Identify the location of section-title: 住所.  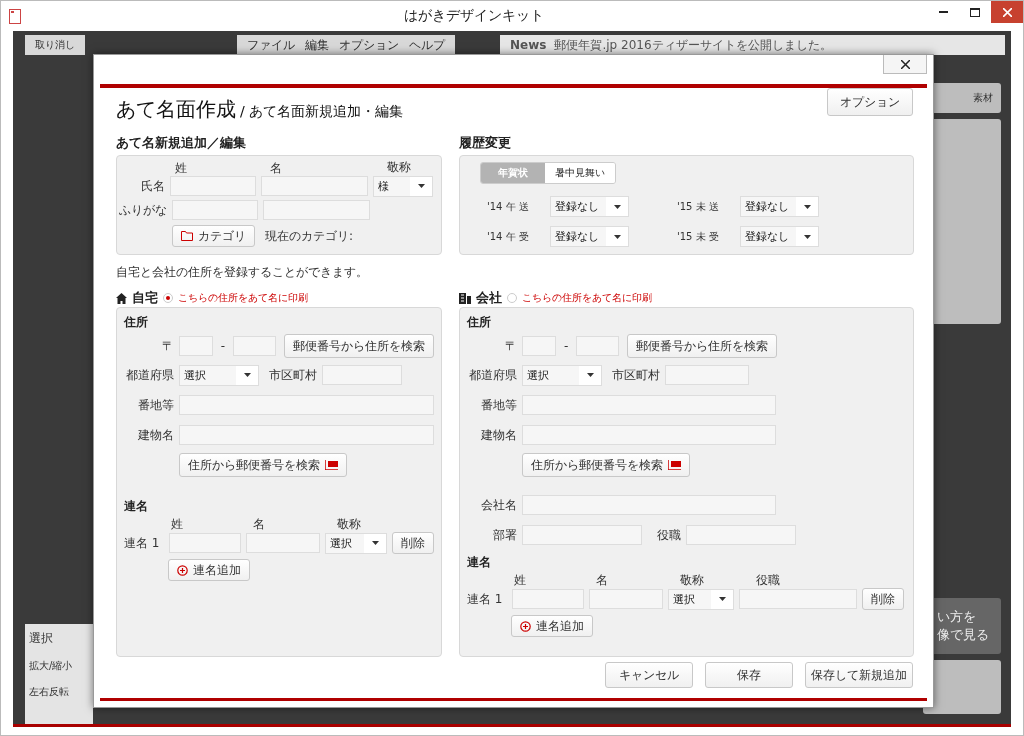
(479, 322).